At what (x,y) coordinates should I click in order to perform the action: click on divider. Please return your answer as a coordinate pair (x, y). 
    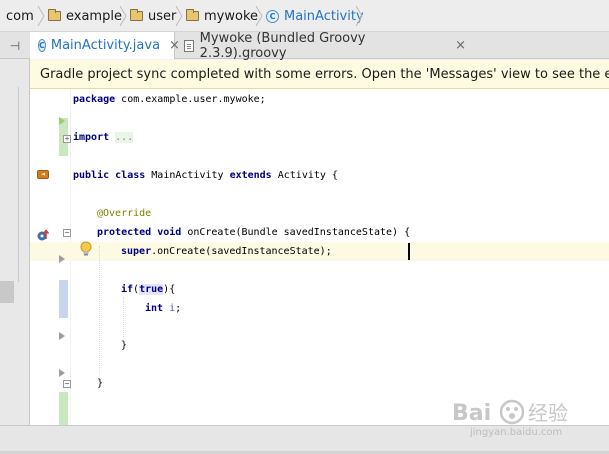
    Looking at the image, I should click on (18, 184).